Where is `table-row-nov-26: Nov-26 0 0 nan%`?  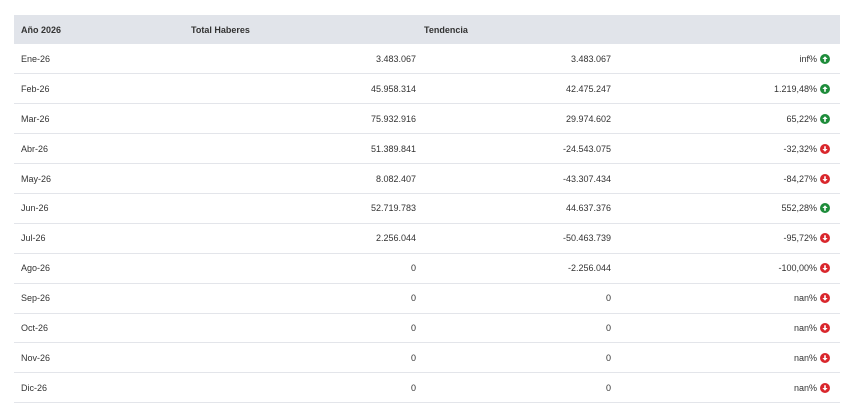
table-row-nov-26: Nov-26 0 0 nan% is located at coordinates (427, 358).